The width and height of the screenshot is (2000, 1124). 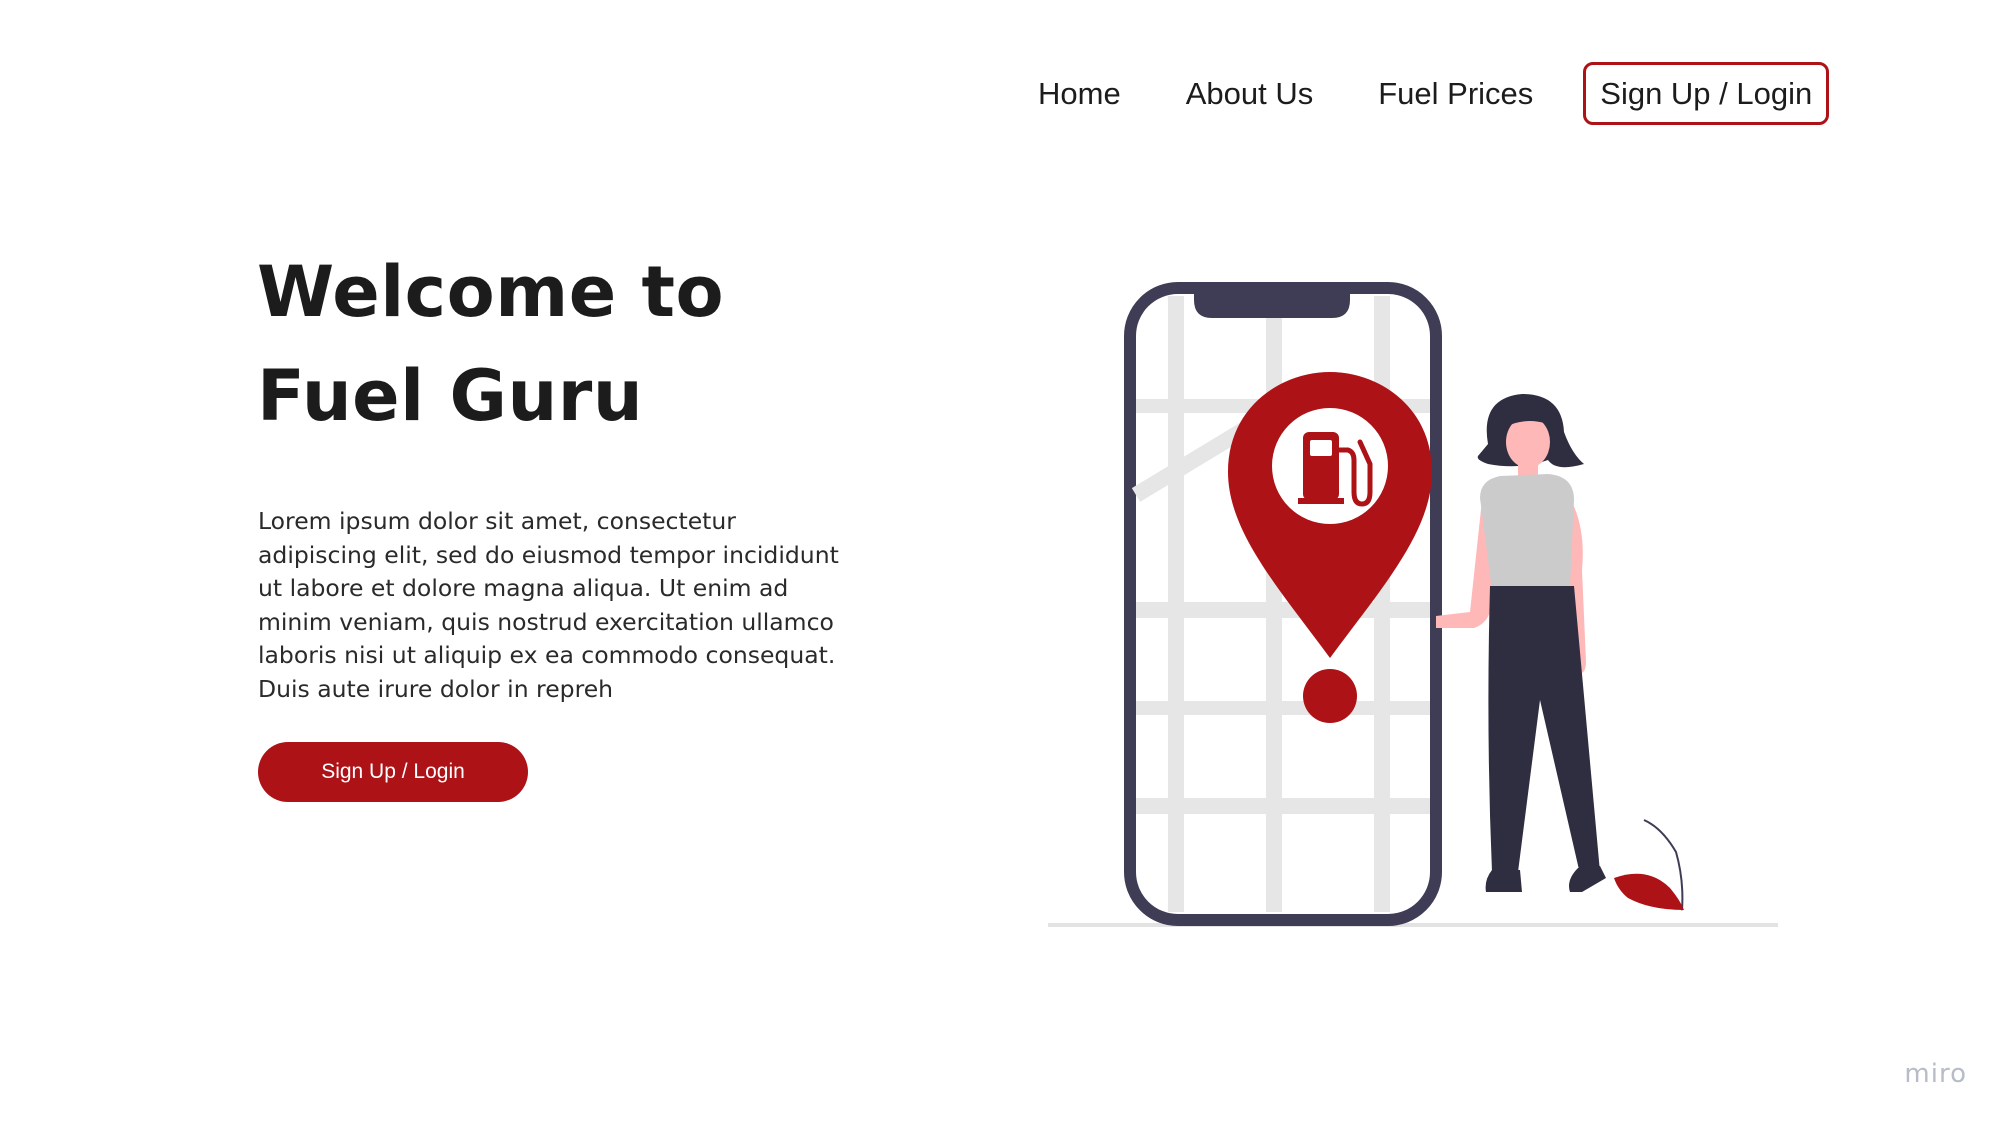 What do you see at coordinates (1079, 94) in the screenshot?
I see `nav-home-link: Home` at bounding box center [1079, 94].